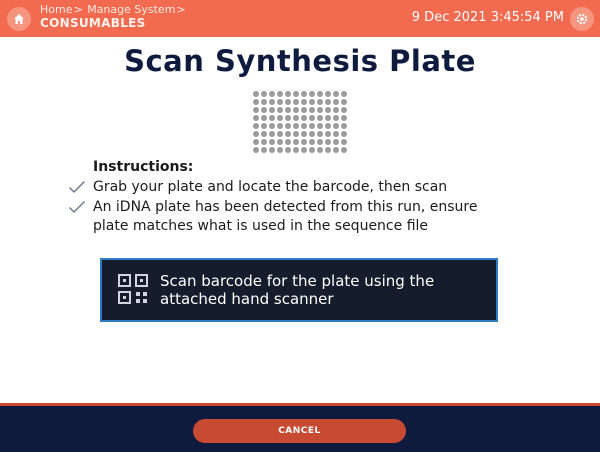 Image resolution: width=600 pixels, height=452 pixels. Describe the element at coordinates (56, 9) in the screenshot. I see `breadcrumb-home: Home` at that location.